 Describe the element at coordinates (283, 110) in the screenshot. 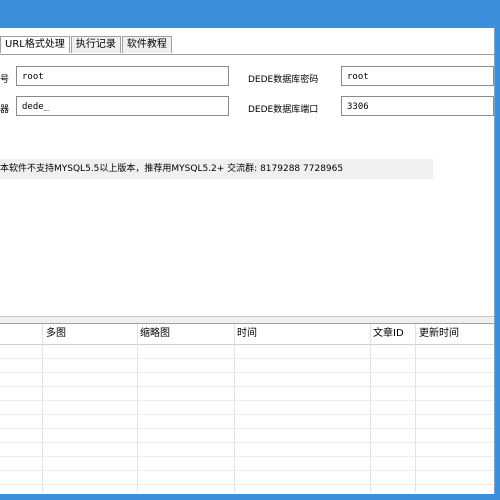

I see `db-port-label: DEDE数据库端口` at that location.